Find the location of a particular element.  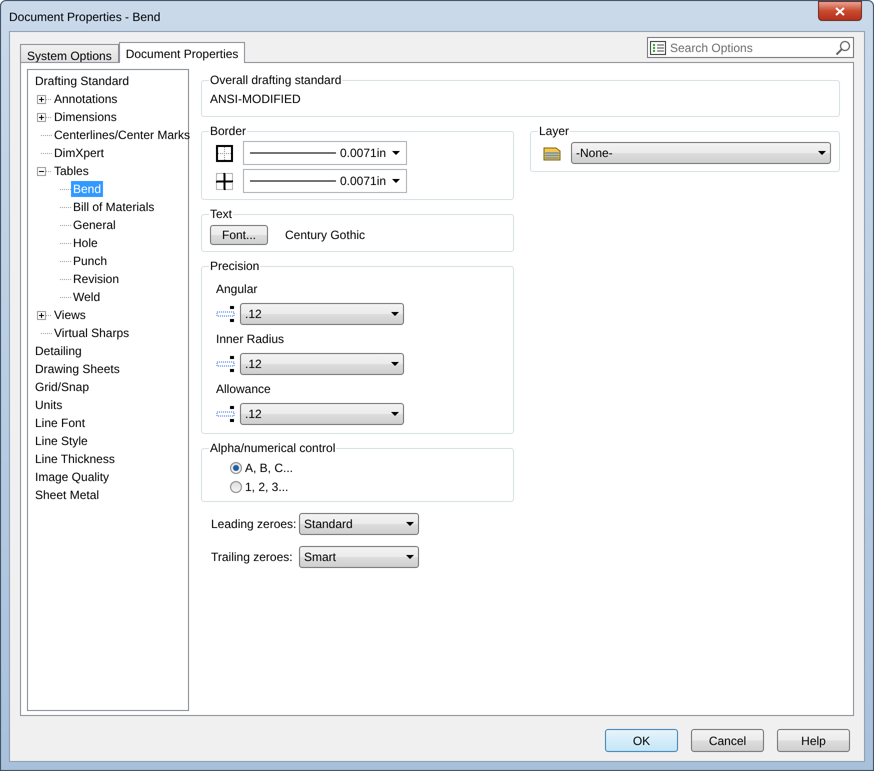

layers-icon is located at coordinates (552, 153).